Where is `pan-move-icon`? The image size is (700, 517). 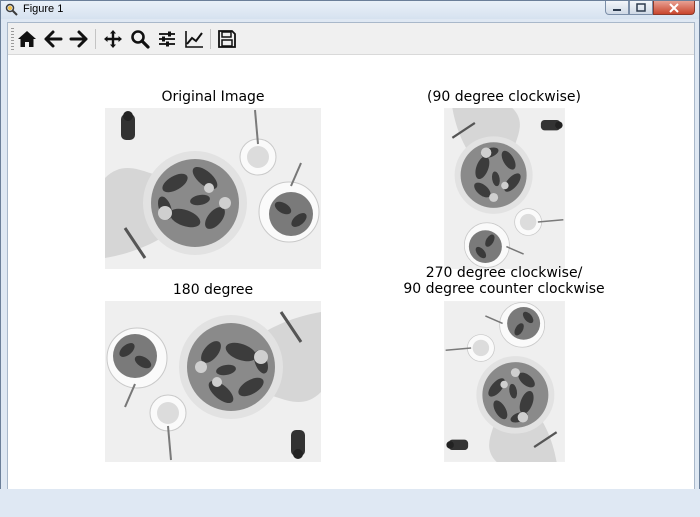 pan-move-icon is located at coordinates (113, 39).